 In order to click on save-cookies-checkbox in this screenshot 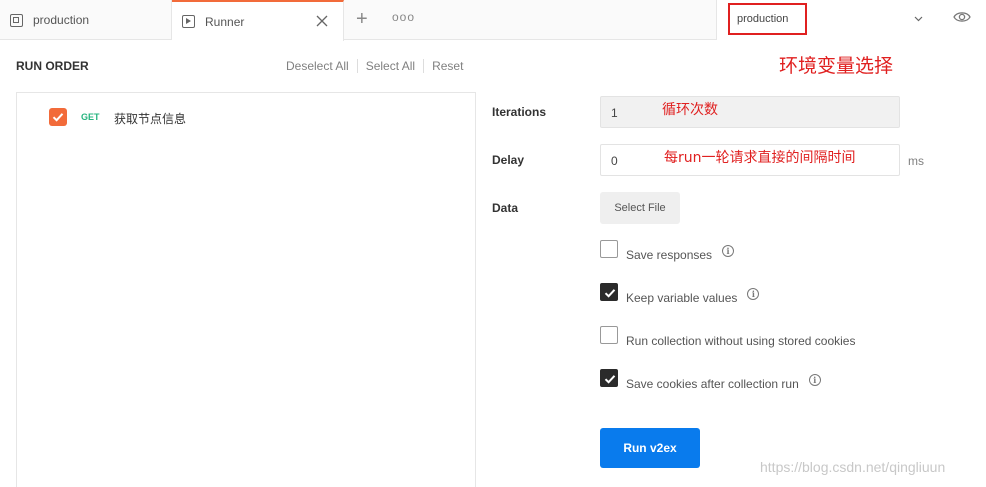, I will do `click(609, 378)`.